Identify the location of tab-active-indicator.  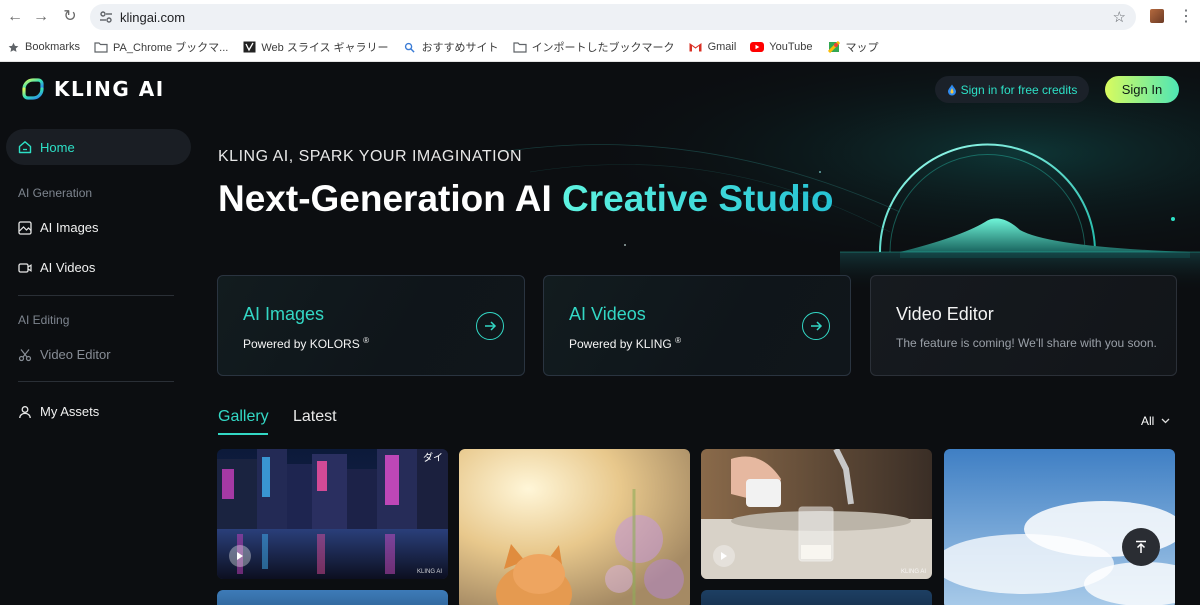
(243, 434).